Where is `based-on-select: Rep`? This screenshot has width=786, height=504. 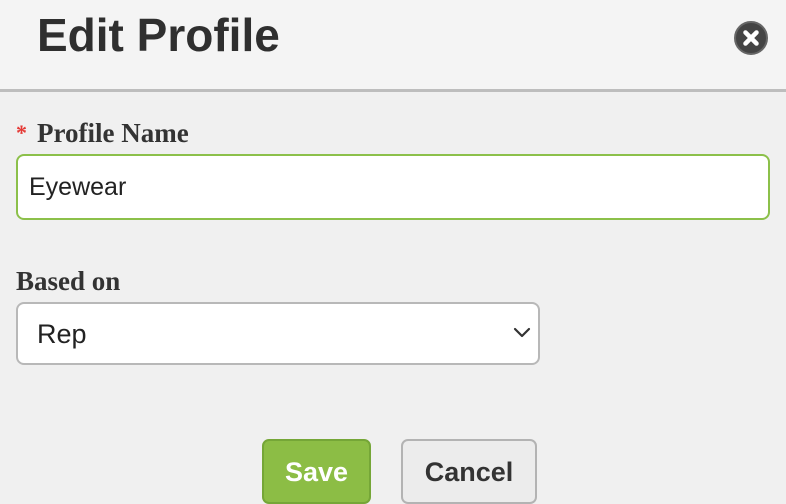 based-on-select: Rep is located at coordinates (278, 333).